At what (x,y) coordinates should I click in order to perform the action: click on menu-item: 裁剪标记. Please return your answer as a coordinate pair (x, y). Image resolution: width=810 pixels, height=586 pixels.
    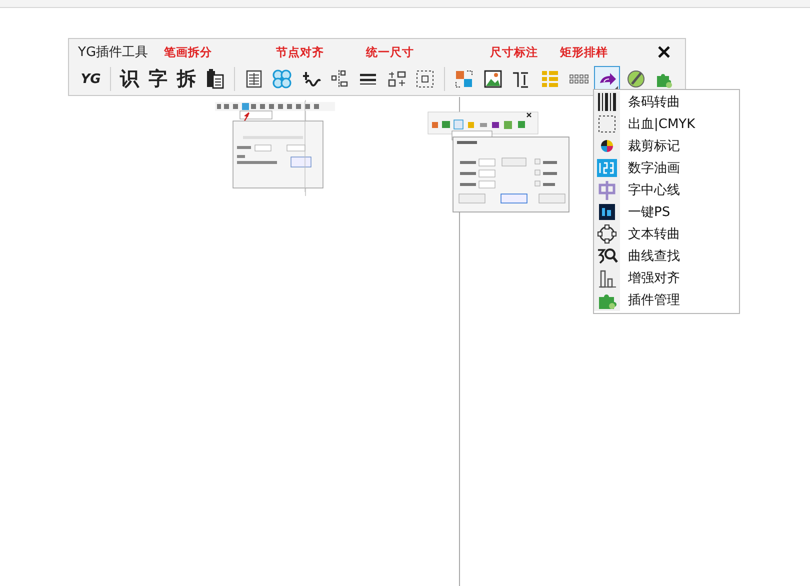
    Looking at the image, I should click on (666, 146).